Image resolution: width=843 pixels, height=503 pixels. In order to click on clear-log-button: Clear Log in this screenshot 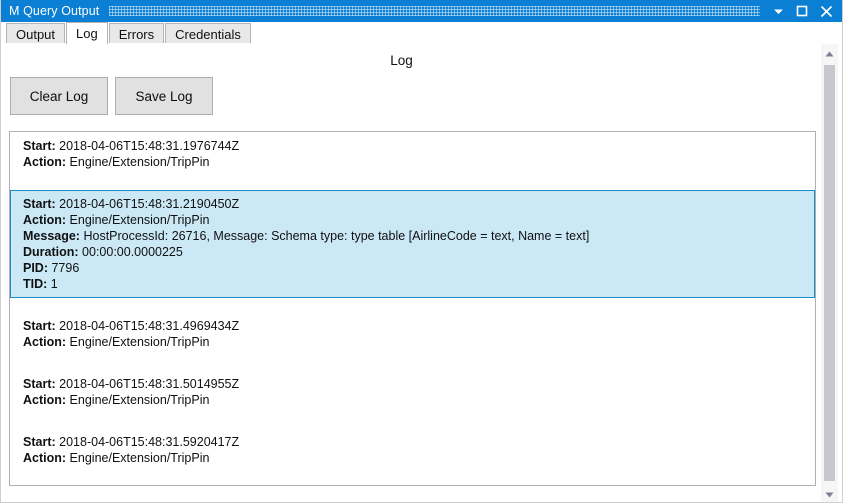, I will do `click(59, 96)`.